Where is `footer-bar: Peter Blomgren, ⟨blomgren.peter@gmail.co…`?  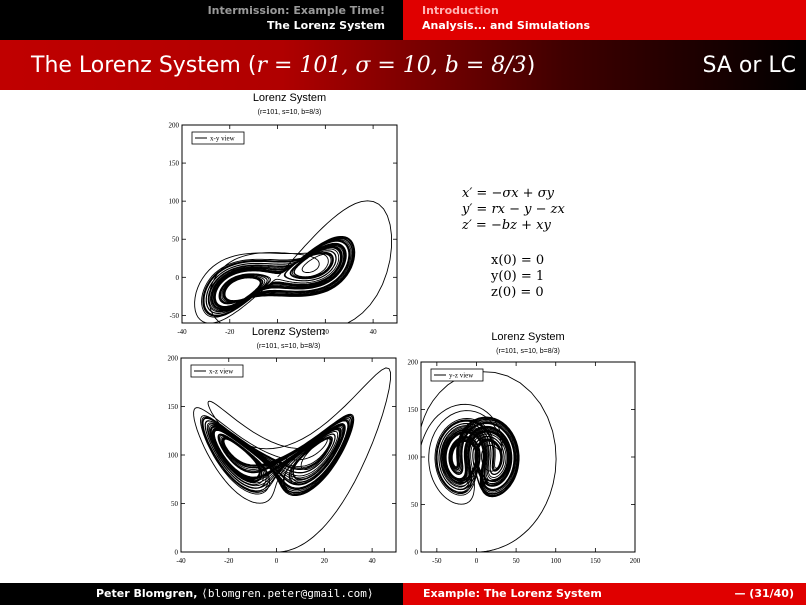 footer-bar: Peter Blomgren, ⟨blomgren.peter@gmail.co… is located at coordinates (403, 594).